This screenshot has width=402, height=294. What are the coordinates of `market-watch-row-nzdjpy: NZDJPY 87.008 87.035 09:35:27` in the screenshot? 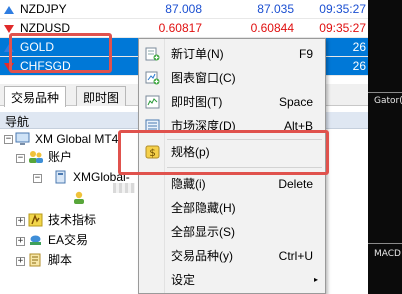 It's located at (184, 9).